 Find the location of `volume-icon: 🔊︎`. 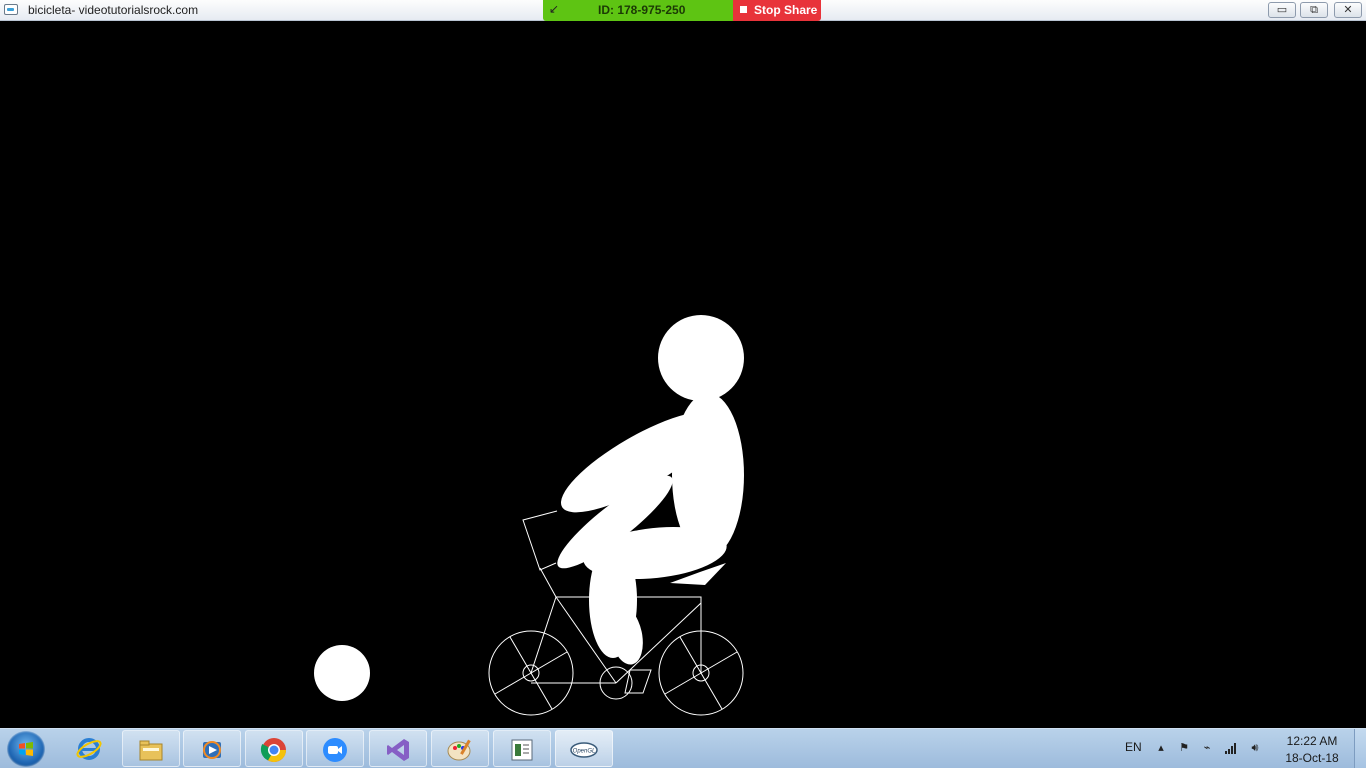

volume-icon: 🔊︎ is located at coordinates (1255, 748).